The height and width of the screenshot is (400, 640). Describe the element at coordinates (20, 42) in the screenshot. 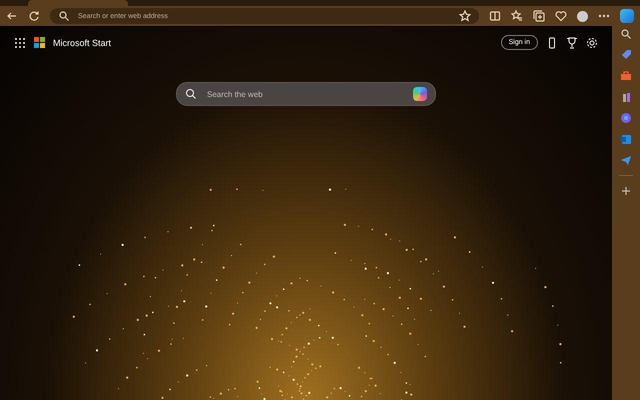

I see `app-launcher-icon` at that location.